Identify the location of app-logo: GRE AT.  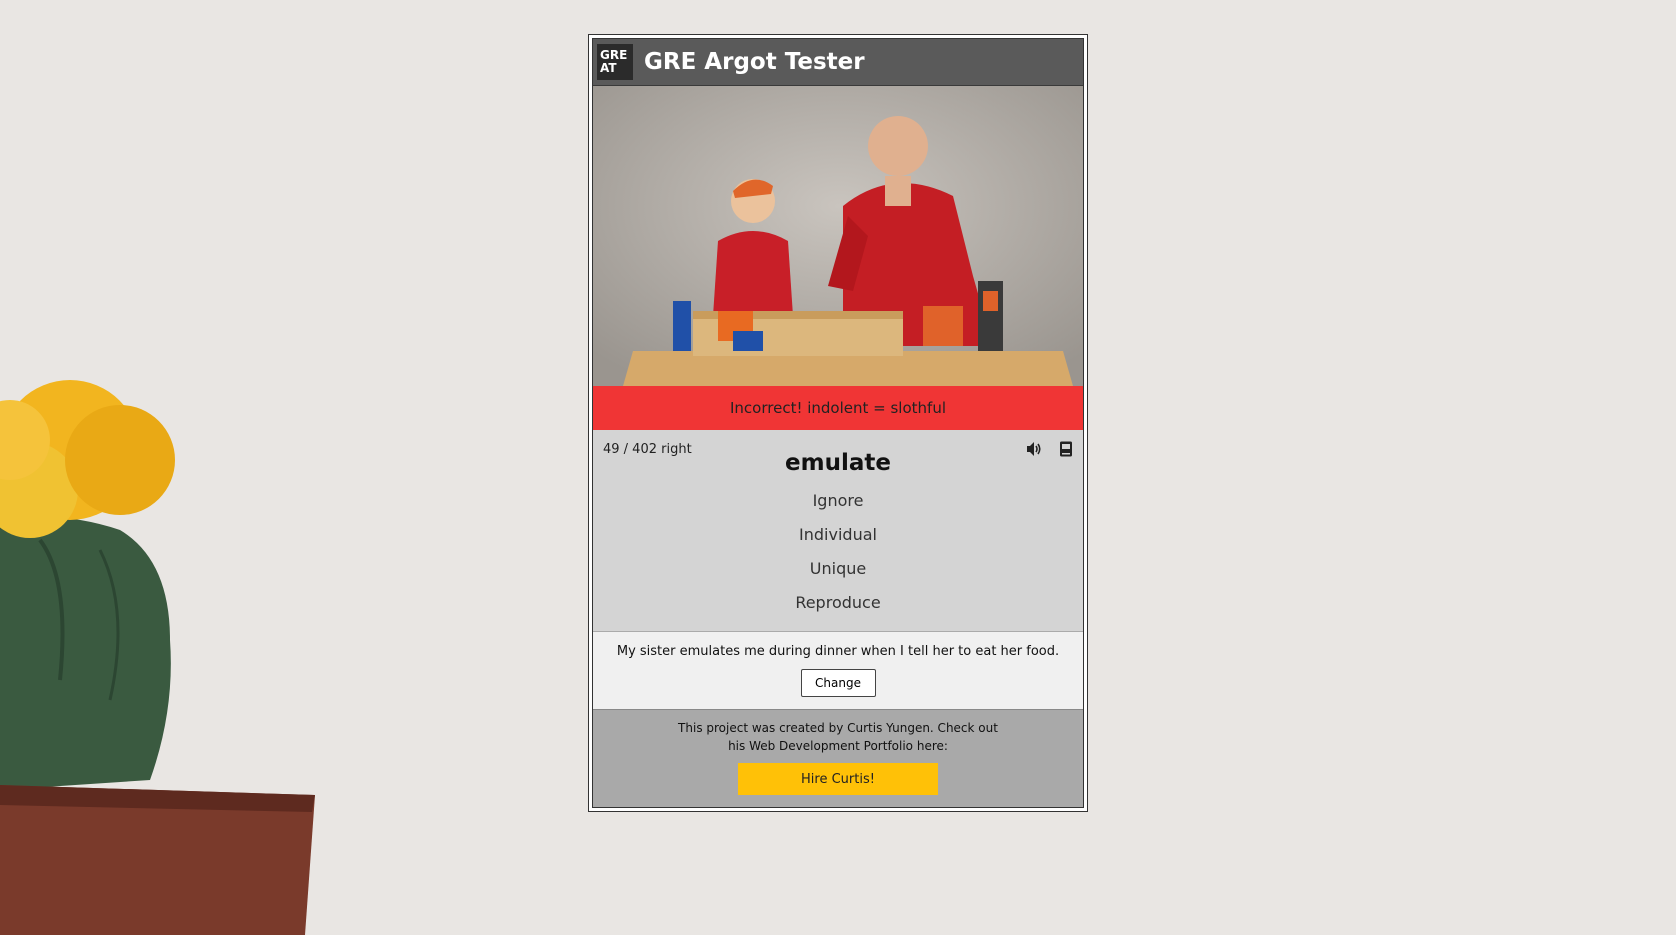
(615, 62).